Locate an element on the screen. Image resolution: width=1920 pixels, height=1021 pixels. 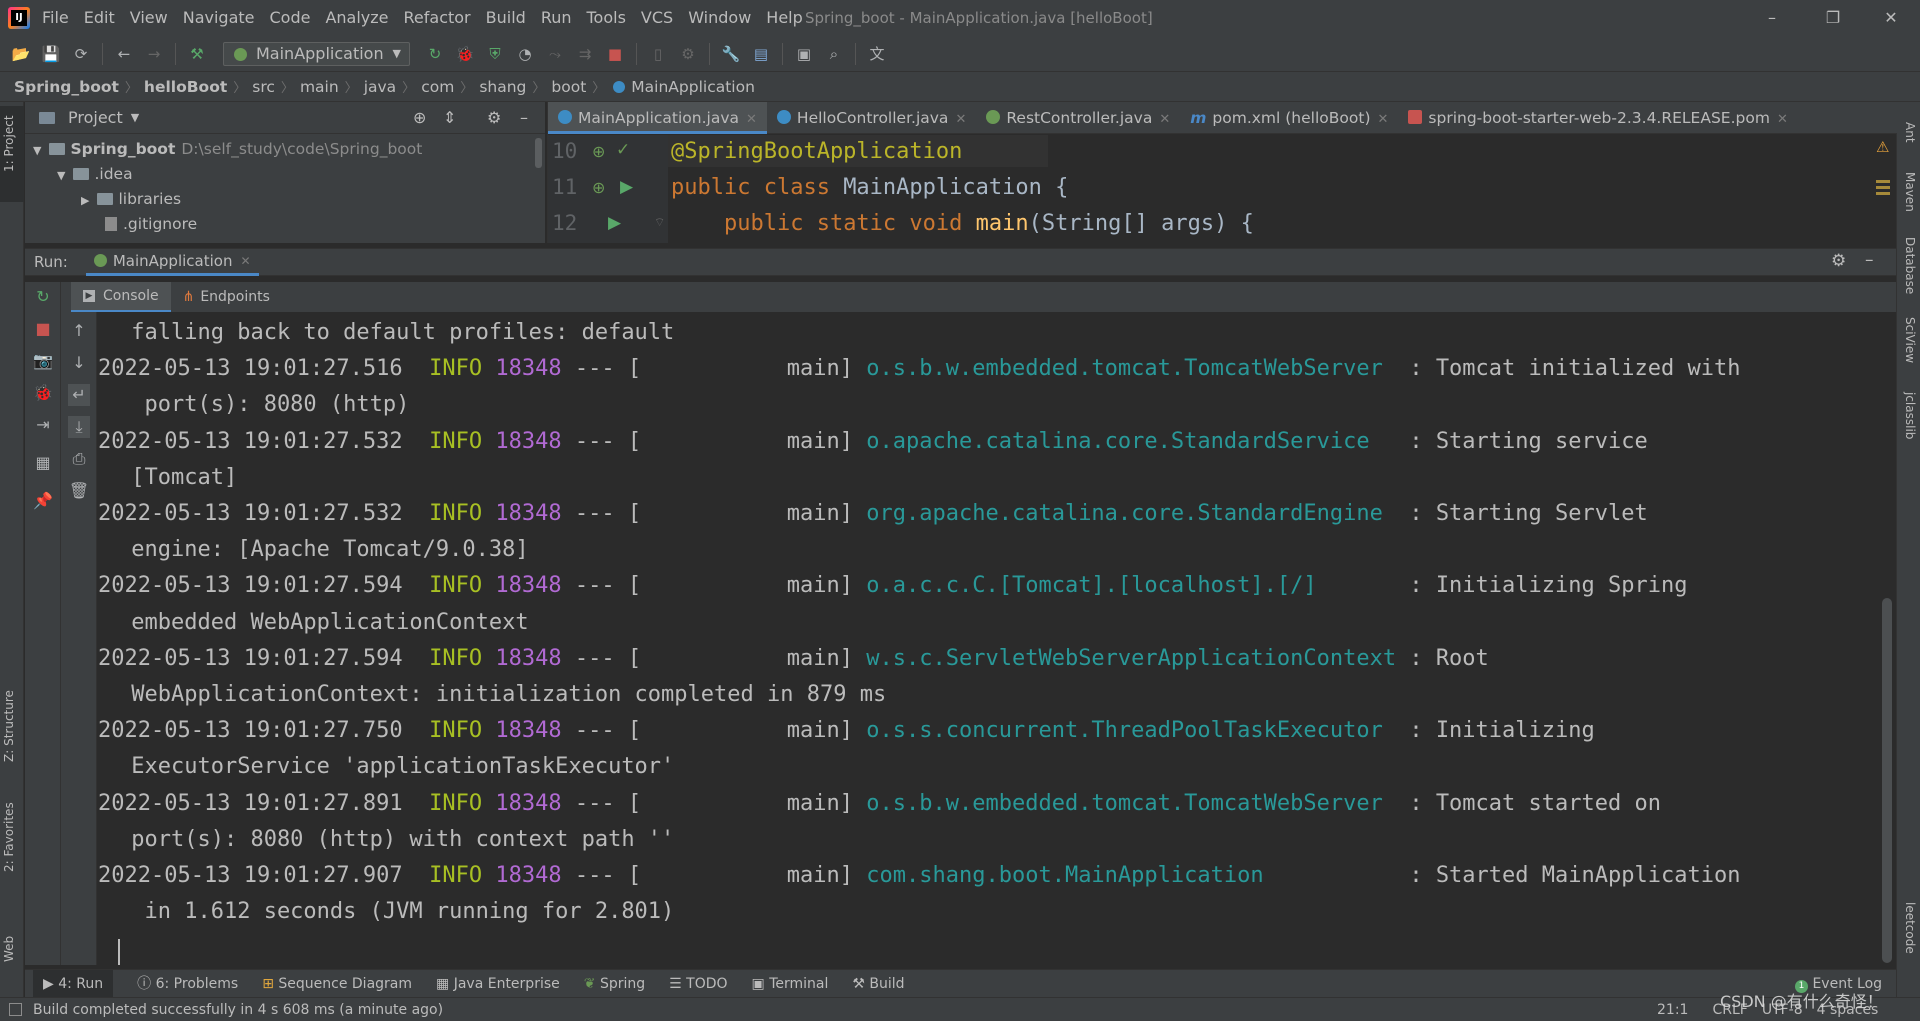
open-folder-icon: 📂 is located at coordinates (21, 54).